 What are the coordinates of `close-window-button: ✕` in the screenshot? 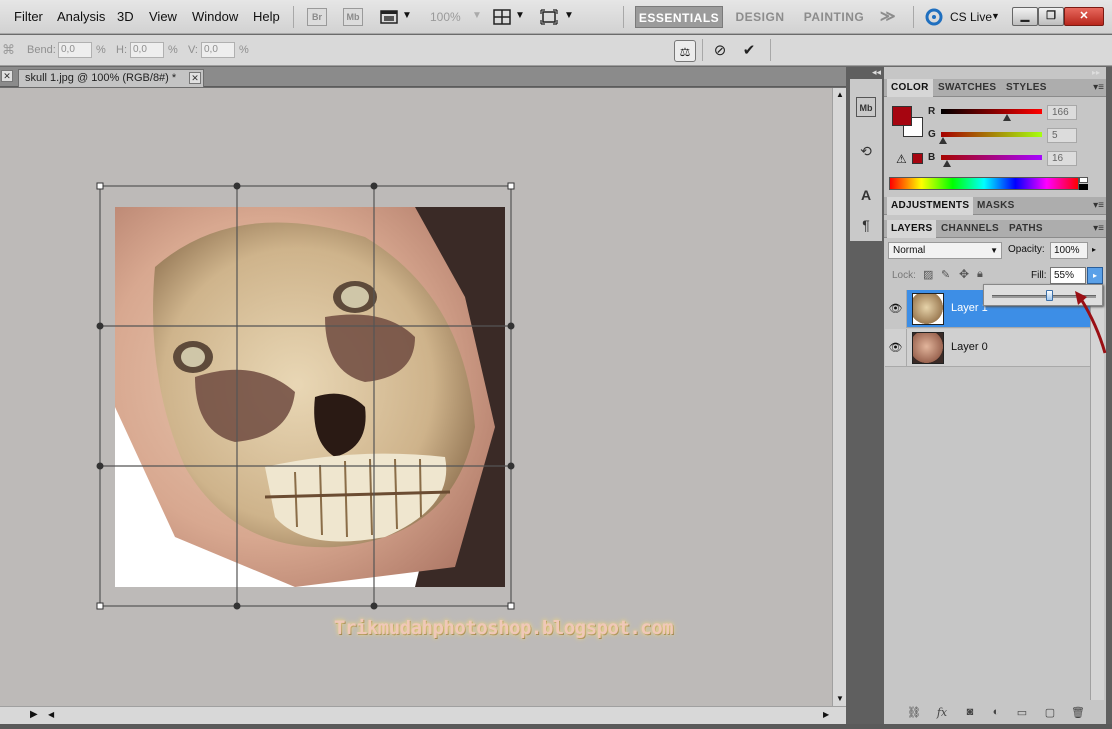 It's located at (1084, 16).